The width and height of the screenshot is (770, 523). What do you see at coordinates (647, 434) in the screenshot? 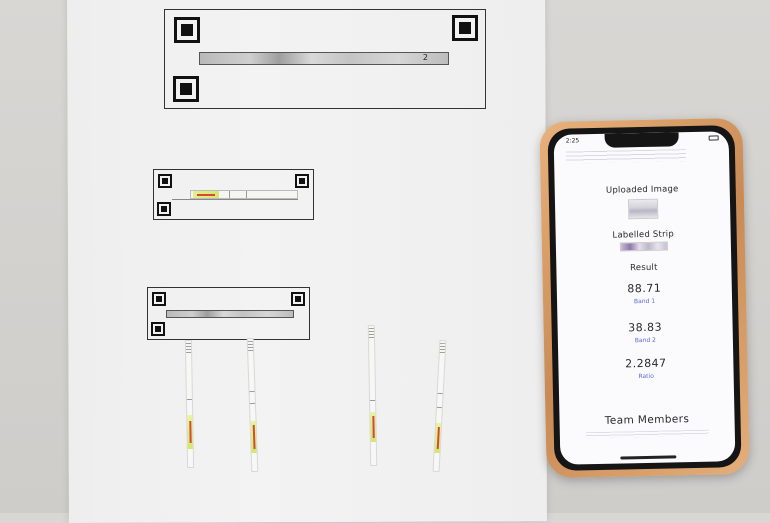
I see `team-members-text-block` at bounding box center [647, 434].